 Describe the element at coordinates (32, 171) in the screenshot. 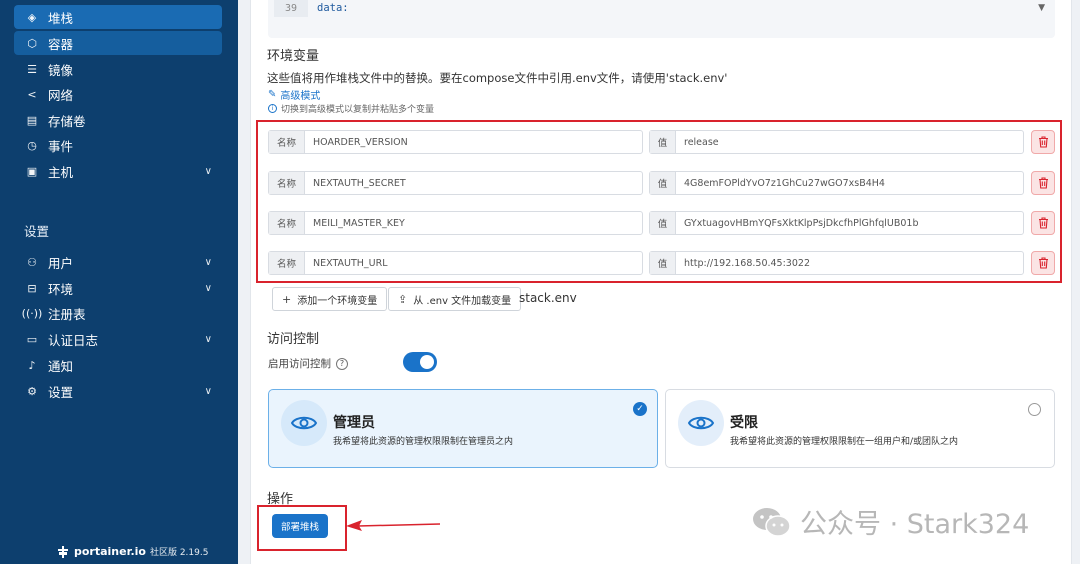

I see `server-icon: ▣` at that location.